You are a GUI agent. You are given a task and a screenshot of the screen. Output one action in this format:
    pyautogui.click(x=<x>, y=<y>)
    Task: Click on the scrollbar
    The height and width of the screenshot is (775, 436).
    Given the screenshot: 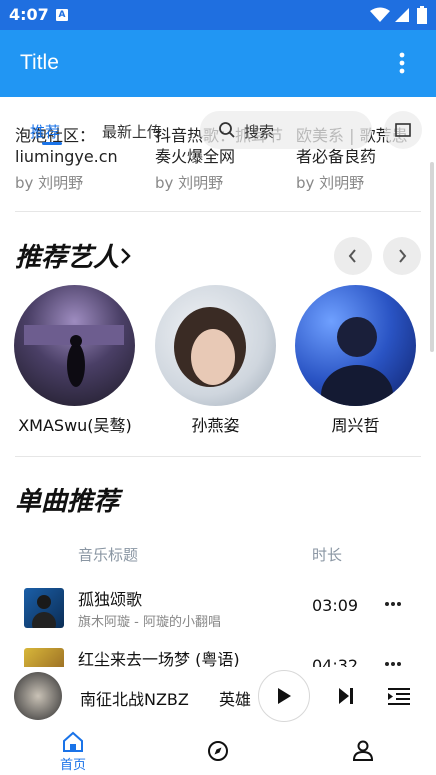 What is the action you would take?
    pyautogui.click(x=432, y=257)
    